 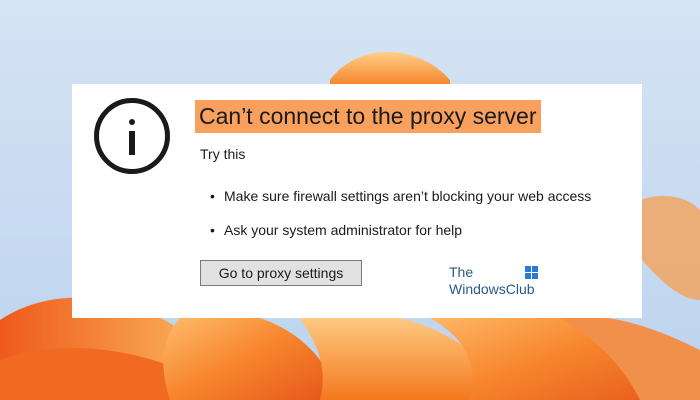 I want to click on suggestion-item: • Ask your system administrator for help, so click(x=336, y=230).